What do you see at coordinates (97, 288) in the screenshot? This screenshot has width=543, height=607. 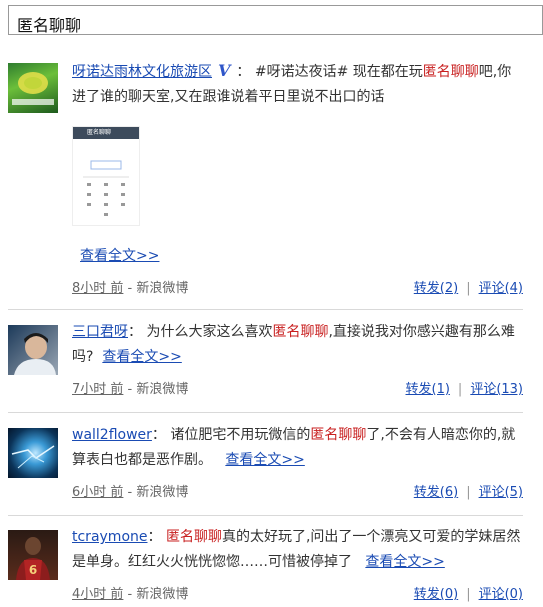 I see `post-time-link: 8小时 前` at bounding box center [97, 288].